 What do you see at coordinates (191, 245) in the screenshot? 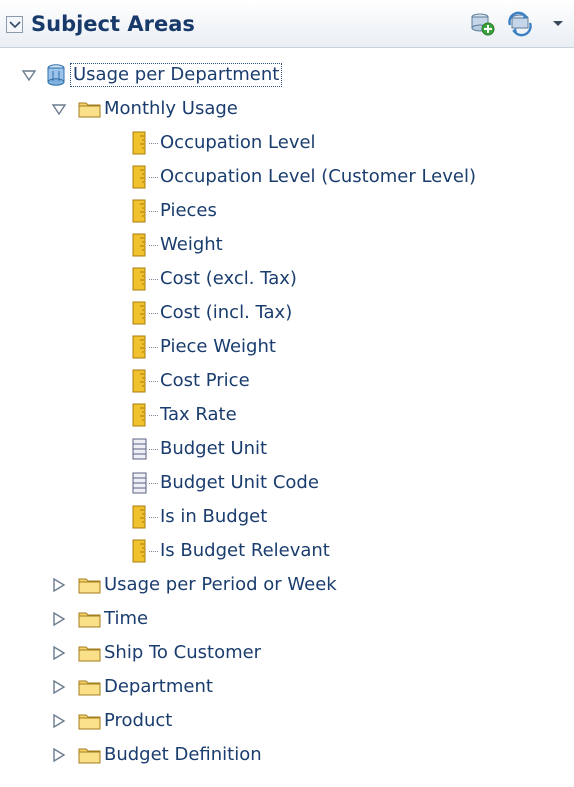
I see `column-label: Weight` at bounding box center [191, 245].